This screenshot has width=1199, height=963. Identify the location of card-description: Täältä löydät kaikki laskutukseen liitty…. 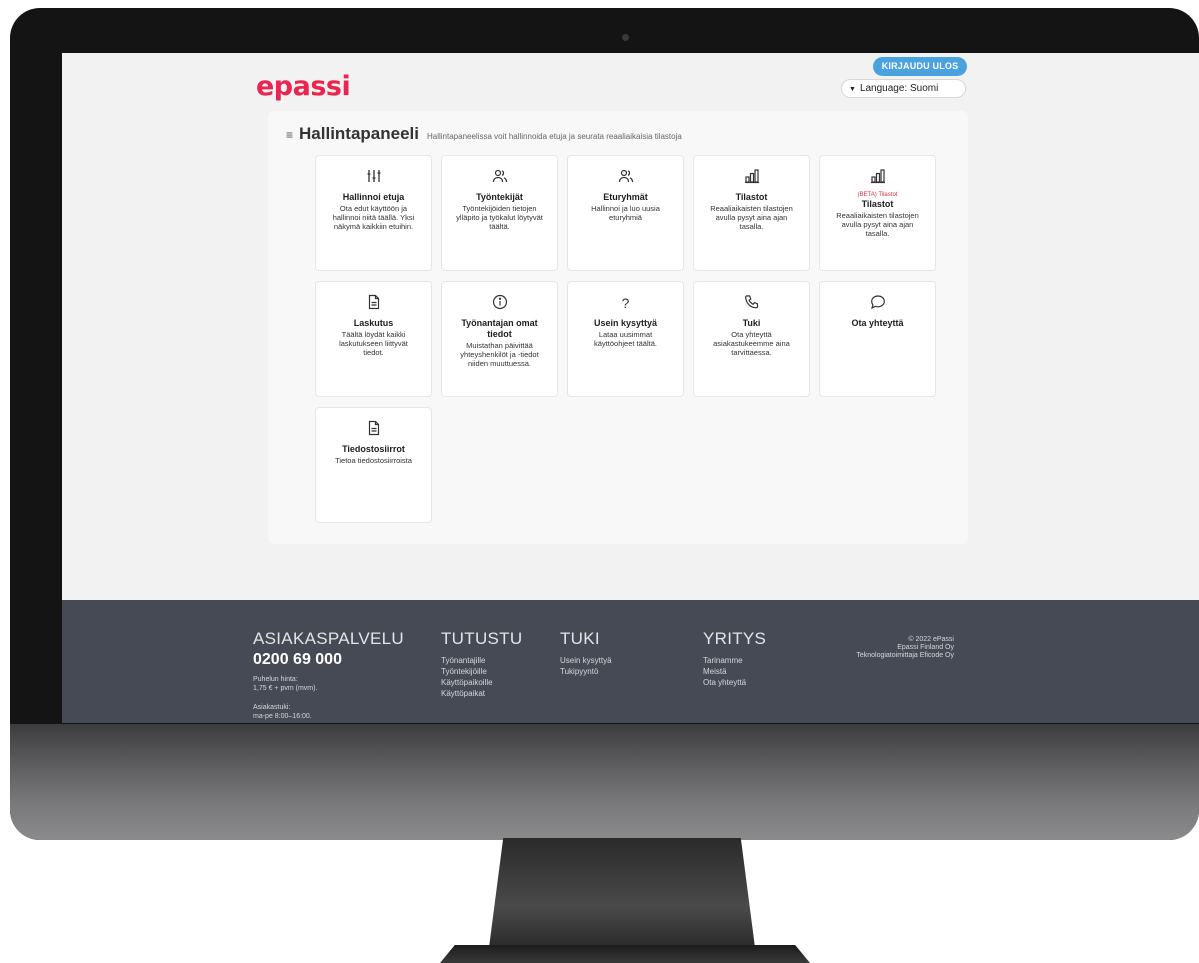
(373, 343).